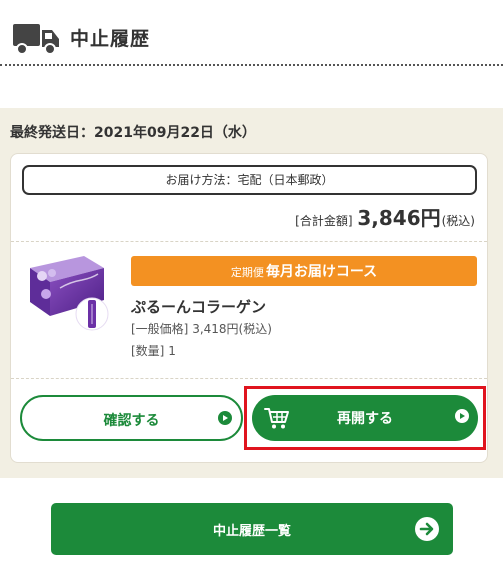  Describe the element at coordinates (251, 531) in the screenshot. I see `history-list-label: 中止履歴一覧` at that location.